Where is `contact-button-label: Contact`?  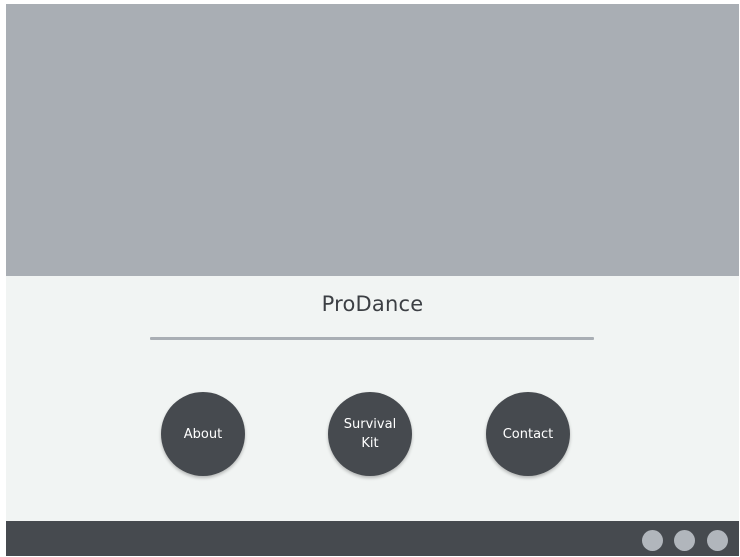 contact-button-label: Contact is located at coordinates (528, 434).